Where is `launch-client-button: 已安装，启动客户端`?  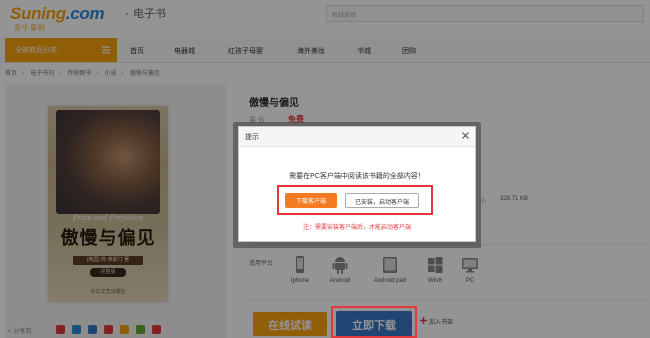
launch-client-button: 已安装，启动客户端 is located at coordinates (382, 200).